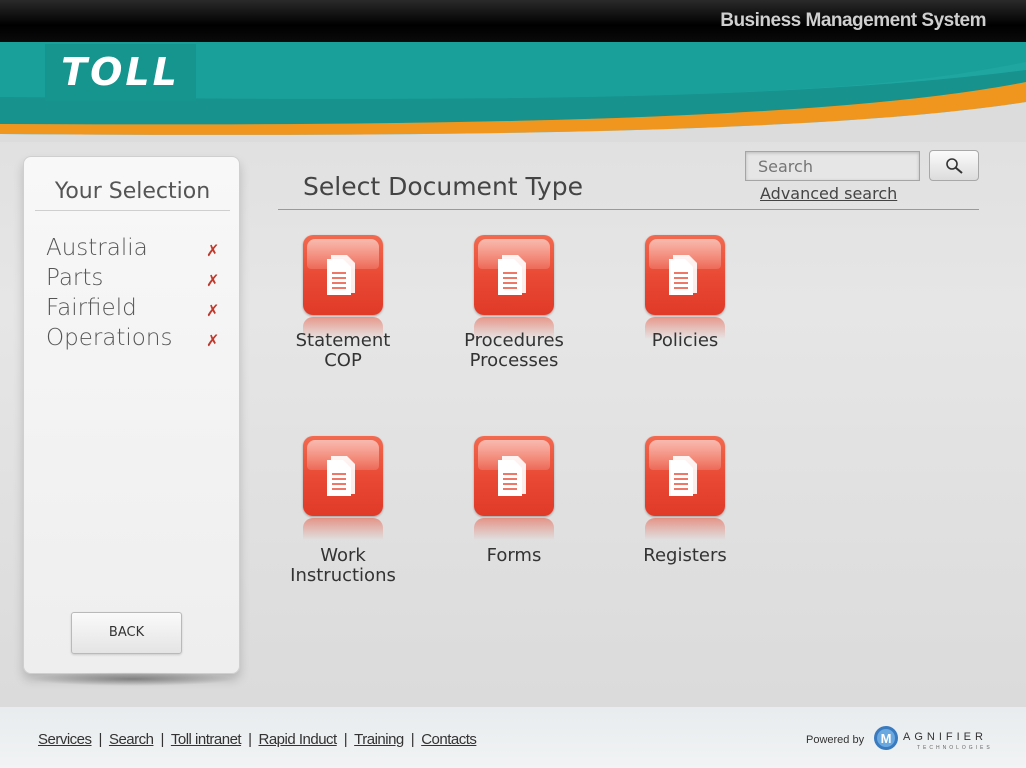 The image size is (1026, 768). I want to click on toll-logo: TOLL, so click(120, 72).